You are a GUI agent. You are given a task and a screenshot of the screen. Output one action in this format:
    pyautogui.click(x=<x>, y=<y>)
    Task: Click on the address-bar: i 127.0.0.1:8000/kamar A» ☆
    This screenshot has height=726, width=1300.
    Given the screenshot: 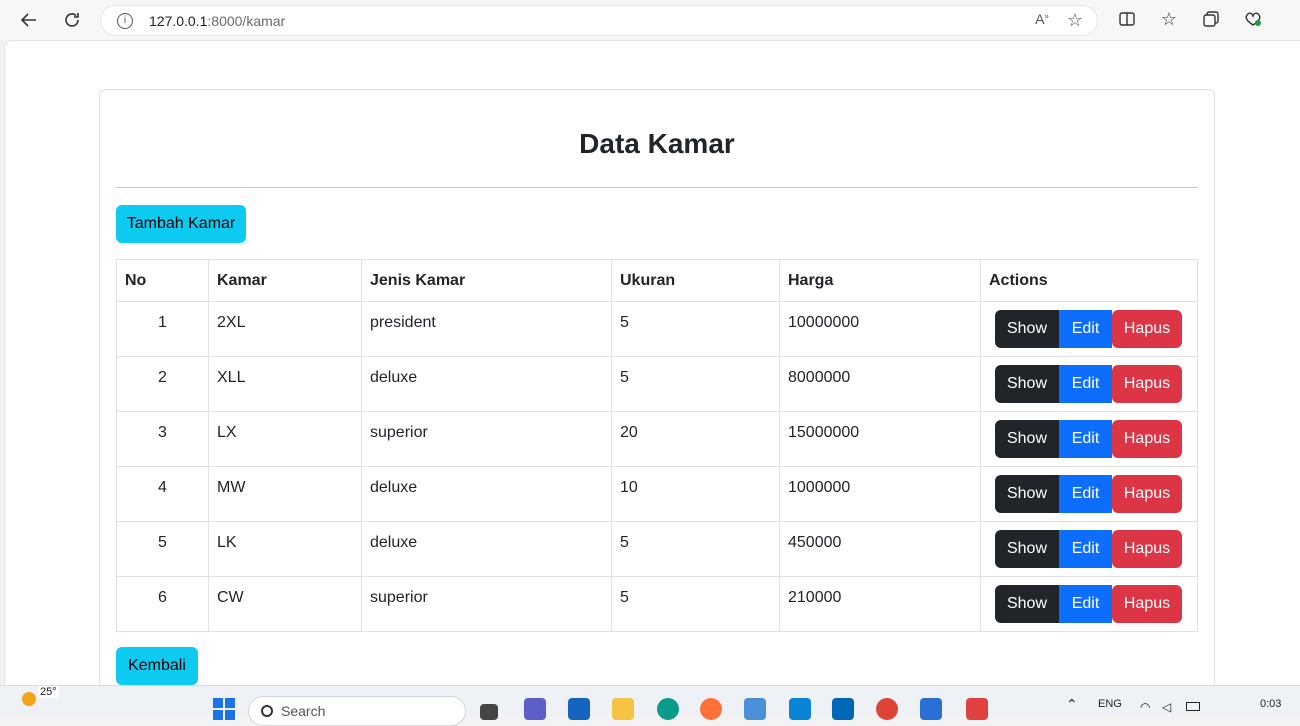 What is the action you would take?
    pyautogui.click(x=599, y=20)
    